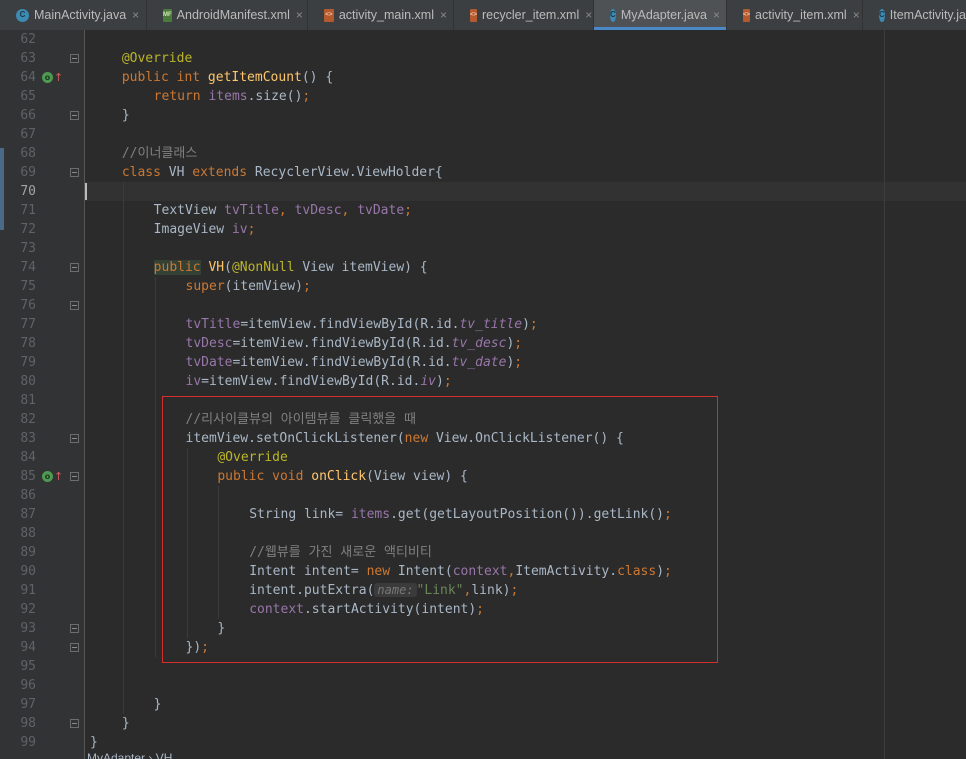  I want to click on code-line: //웹뷰를 가진 새로운 액티비티, so click(340, 552).